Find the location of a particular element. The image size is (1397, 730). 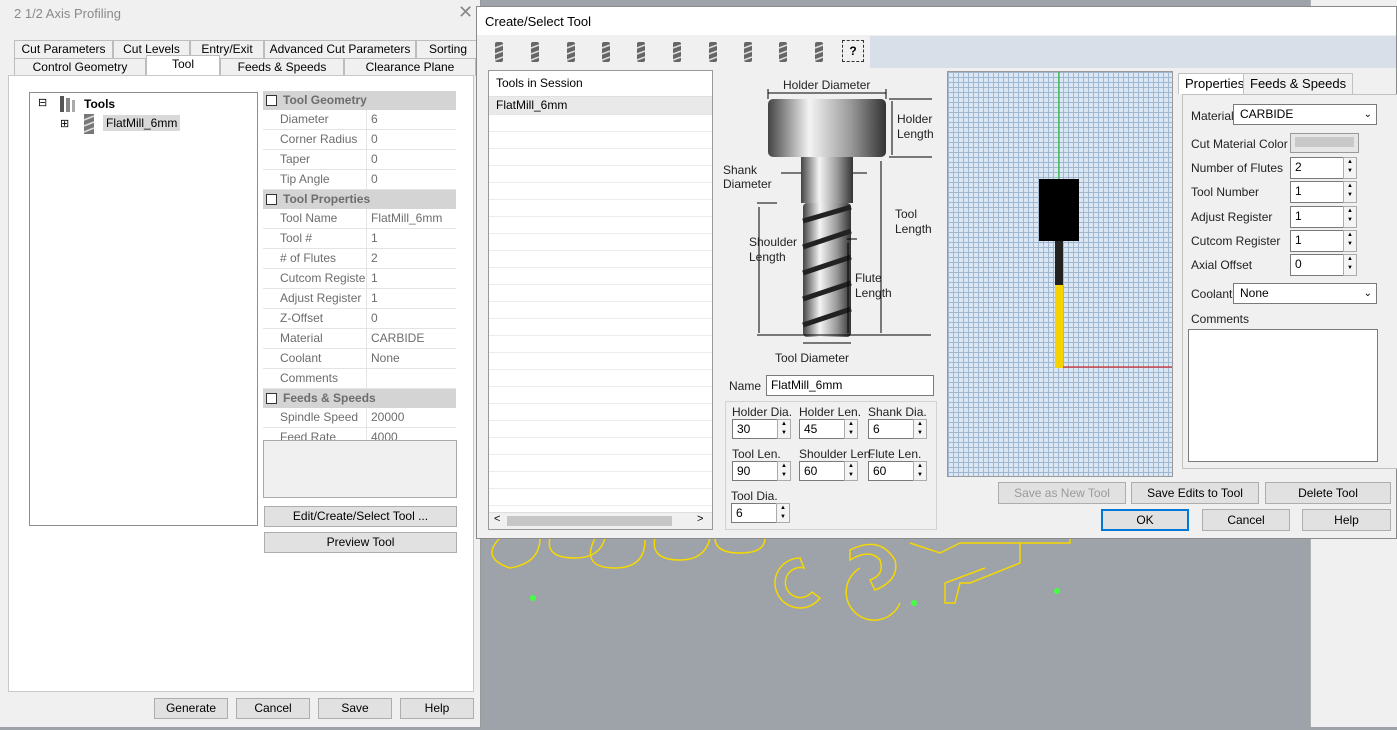

tab-tool: Tool is located at coordinates (183, 65).